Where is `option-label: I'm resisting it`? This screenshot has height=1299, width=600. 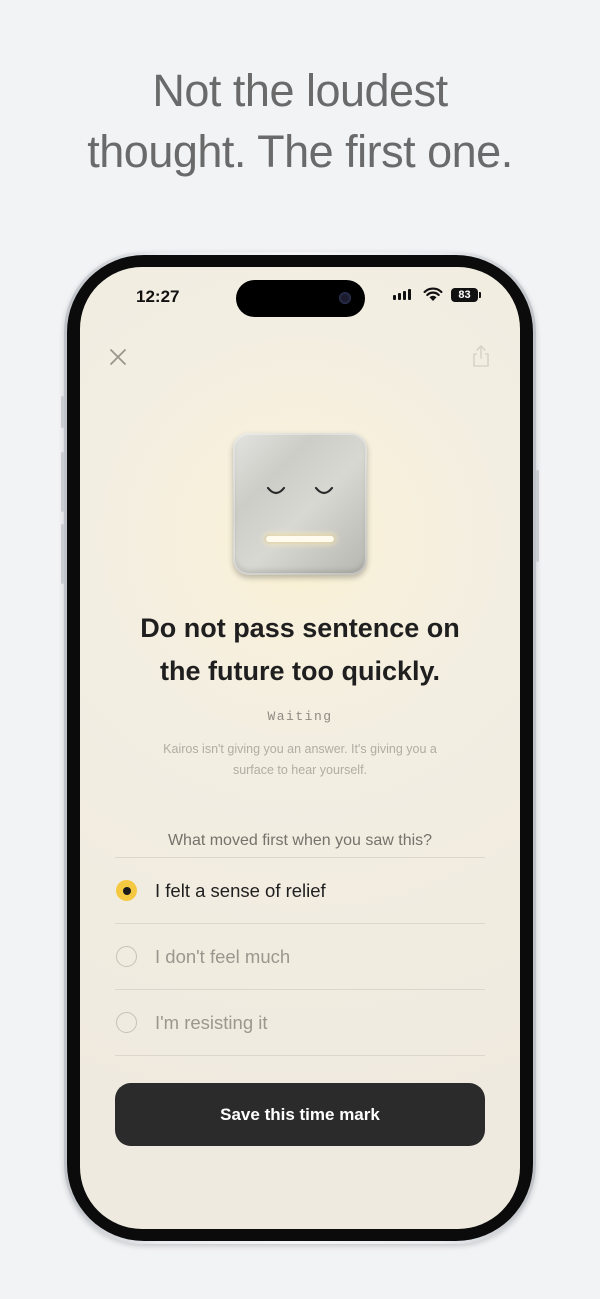
option-label: I'm resisting it is located at coordinates (211, 1022).